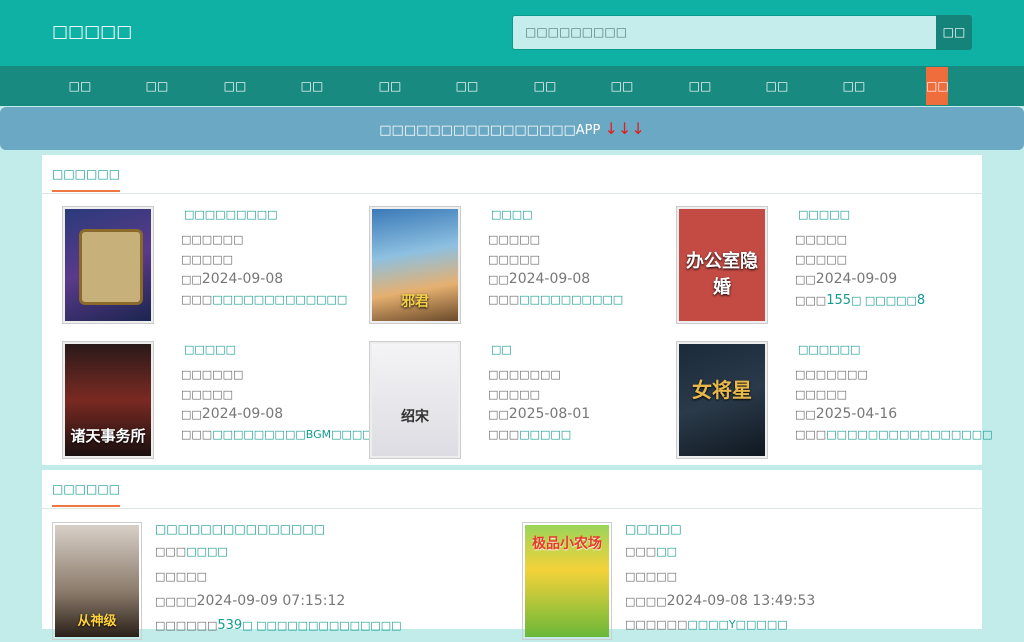  I want to click on nav-item-9: □□, so click(700, 86).